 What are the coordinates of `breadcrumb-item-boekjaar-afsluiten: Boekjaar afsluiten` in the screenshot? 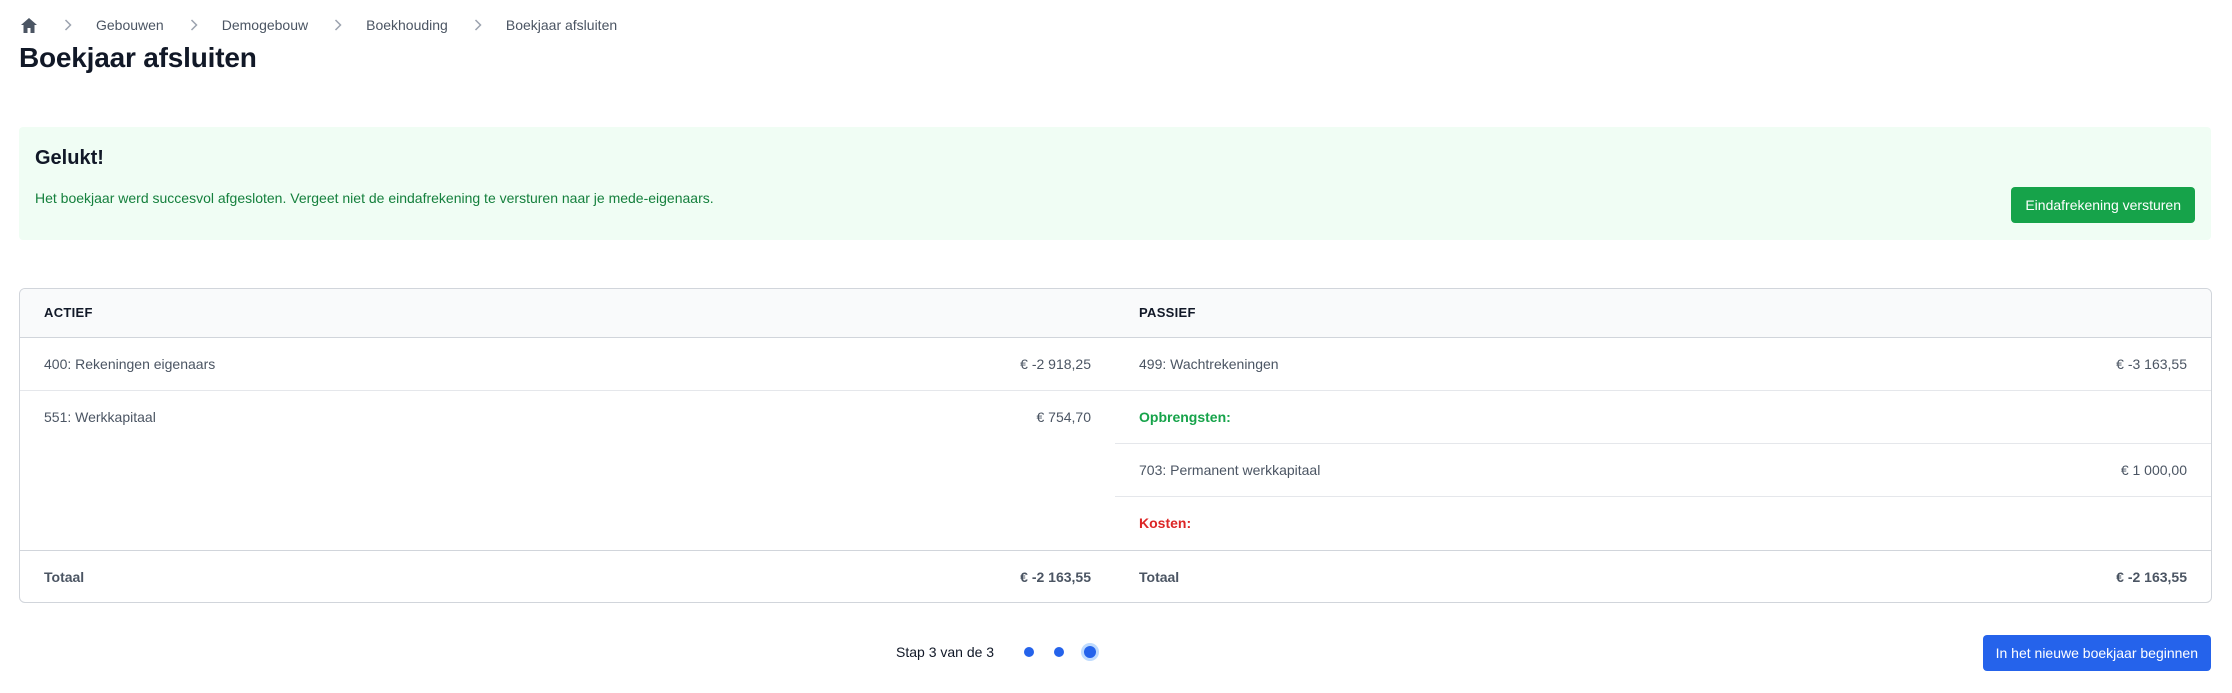 It's located at (561, 25).